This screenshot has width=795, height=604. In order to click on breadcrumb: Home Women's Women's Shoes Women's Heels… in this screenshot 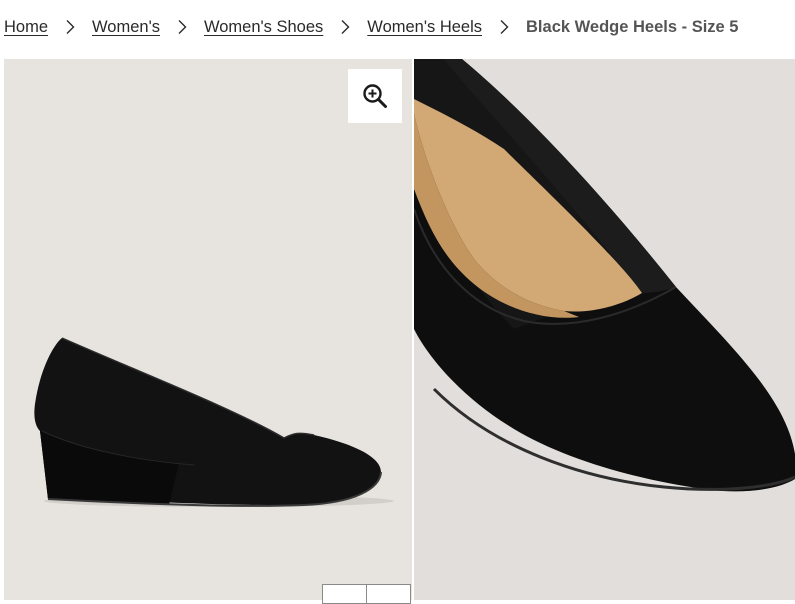, I will do `click(371, 27)`.